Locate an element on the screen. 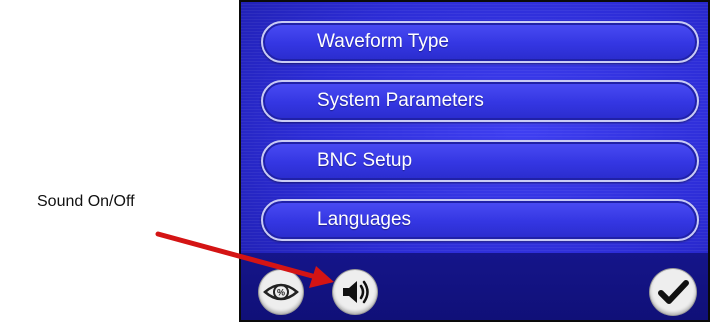 The height and width of the screenshot is (322, 710). speaker-icon is located at coordinates (355, 292).